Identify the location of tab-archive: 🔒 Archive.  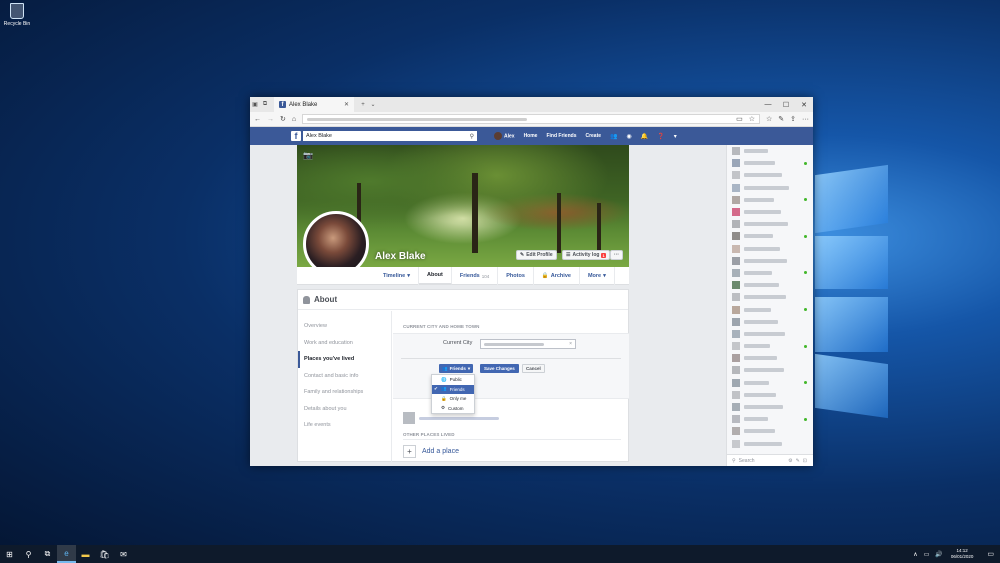
(557, 276).